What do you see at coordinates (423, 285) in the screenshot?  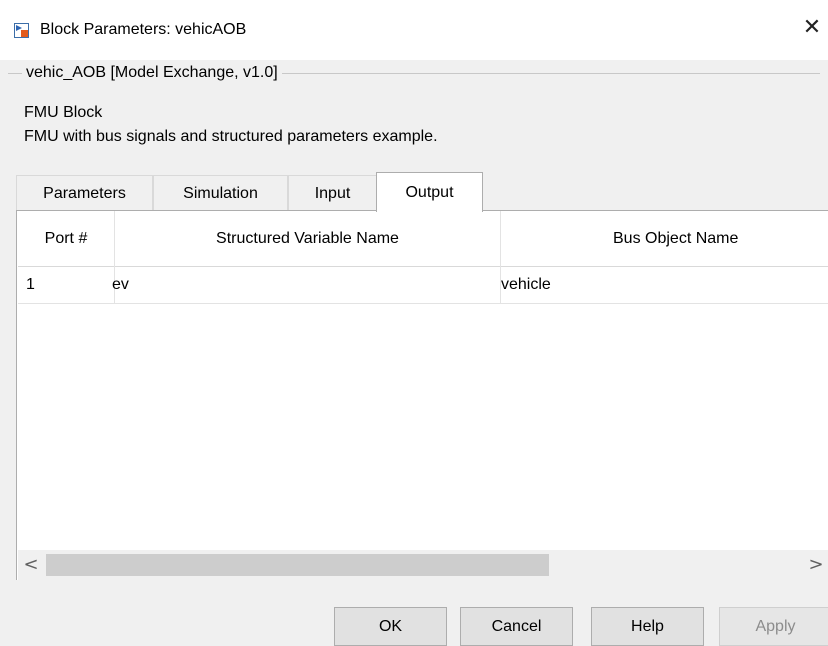 I see `table-row: 1 ev vehicle` at bounding box center [423, 285].